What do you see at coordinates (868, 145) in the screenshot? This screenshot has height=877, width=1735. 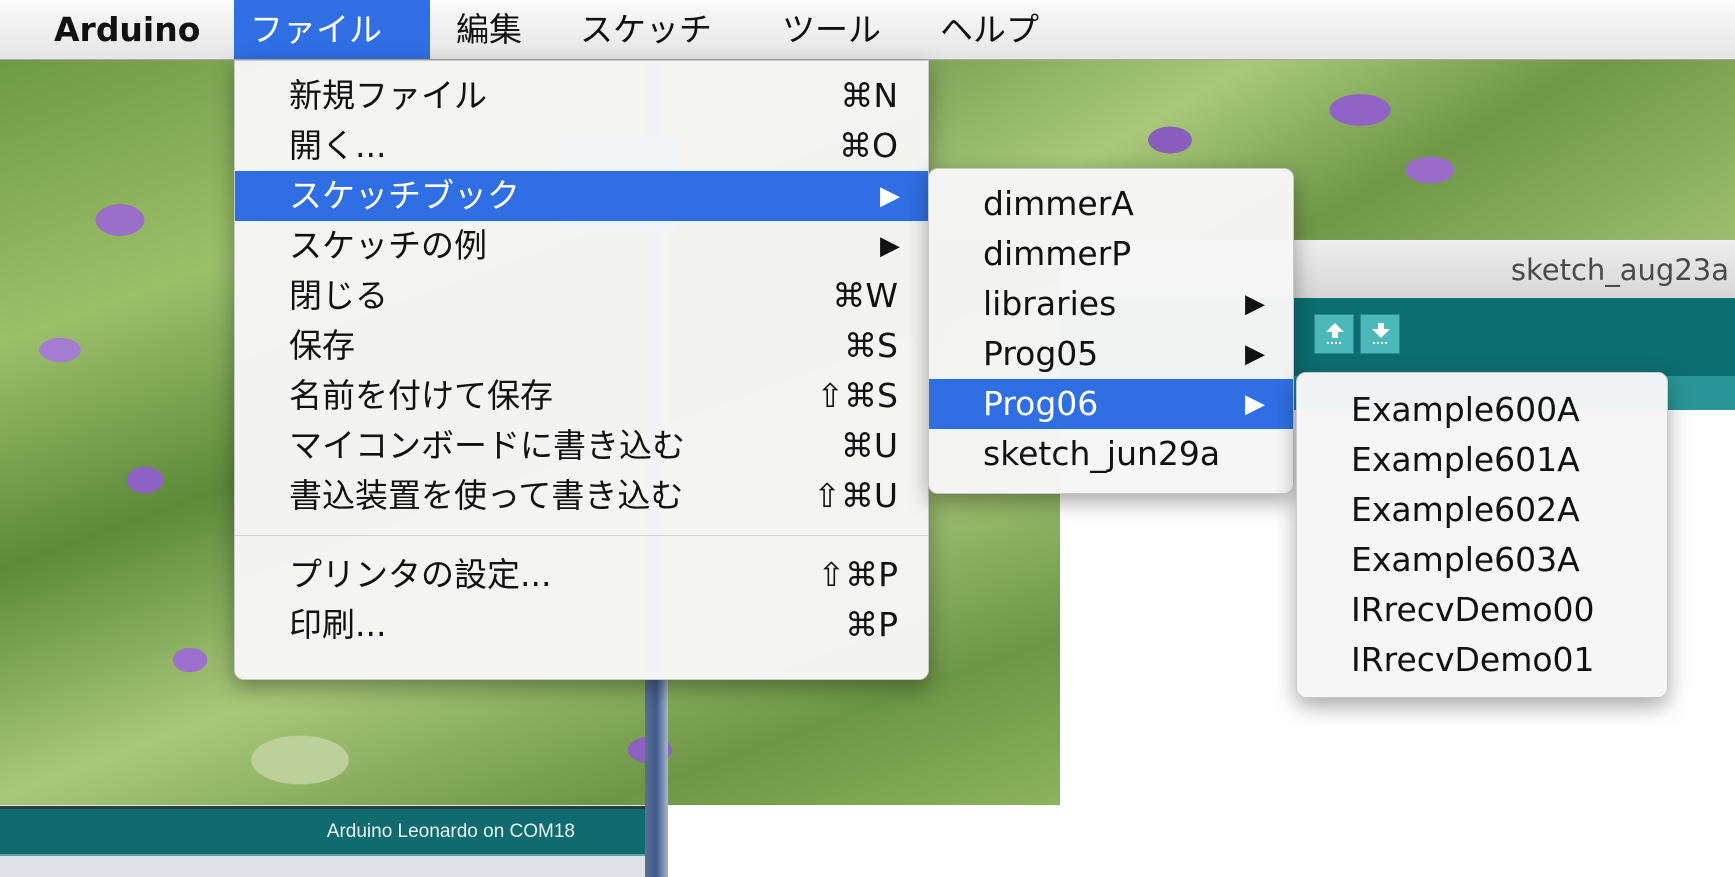 I see `menu-item-shortcut: ⌘O` at bounding box center [868, 145].